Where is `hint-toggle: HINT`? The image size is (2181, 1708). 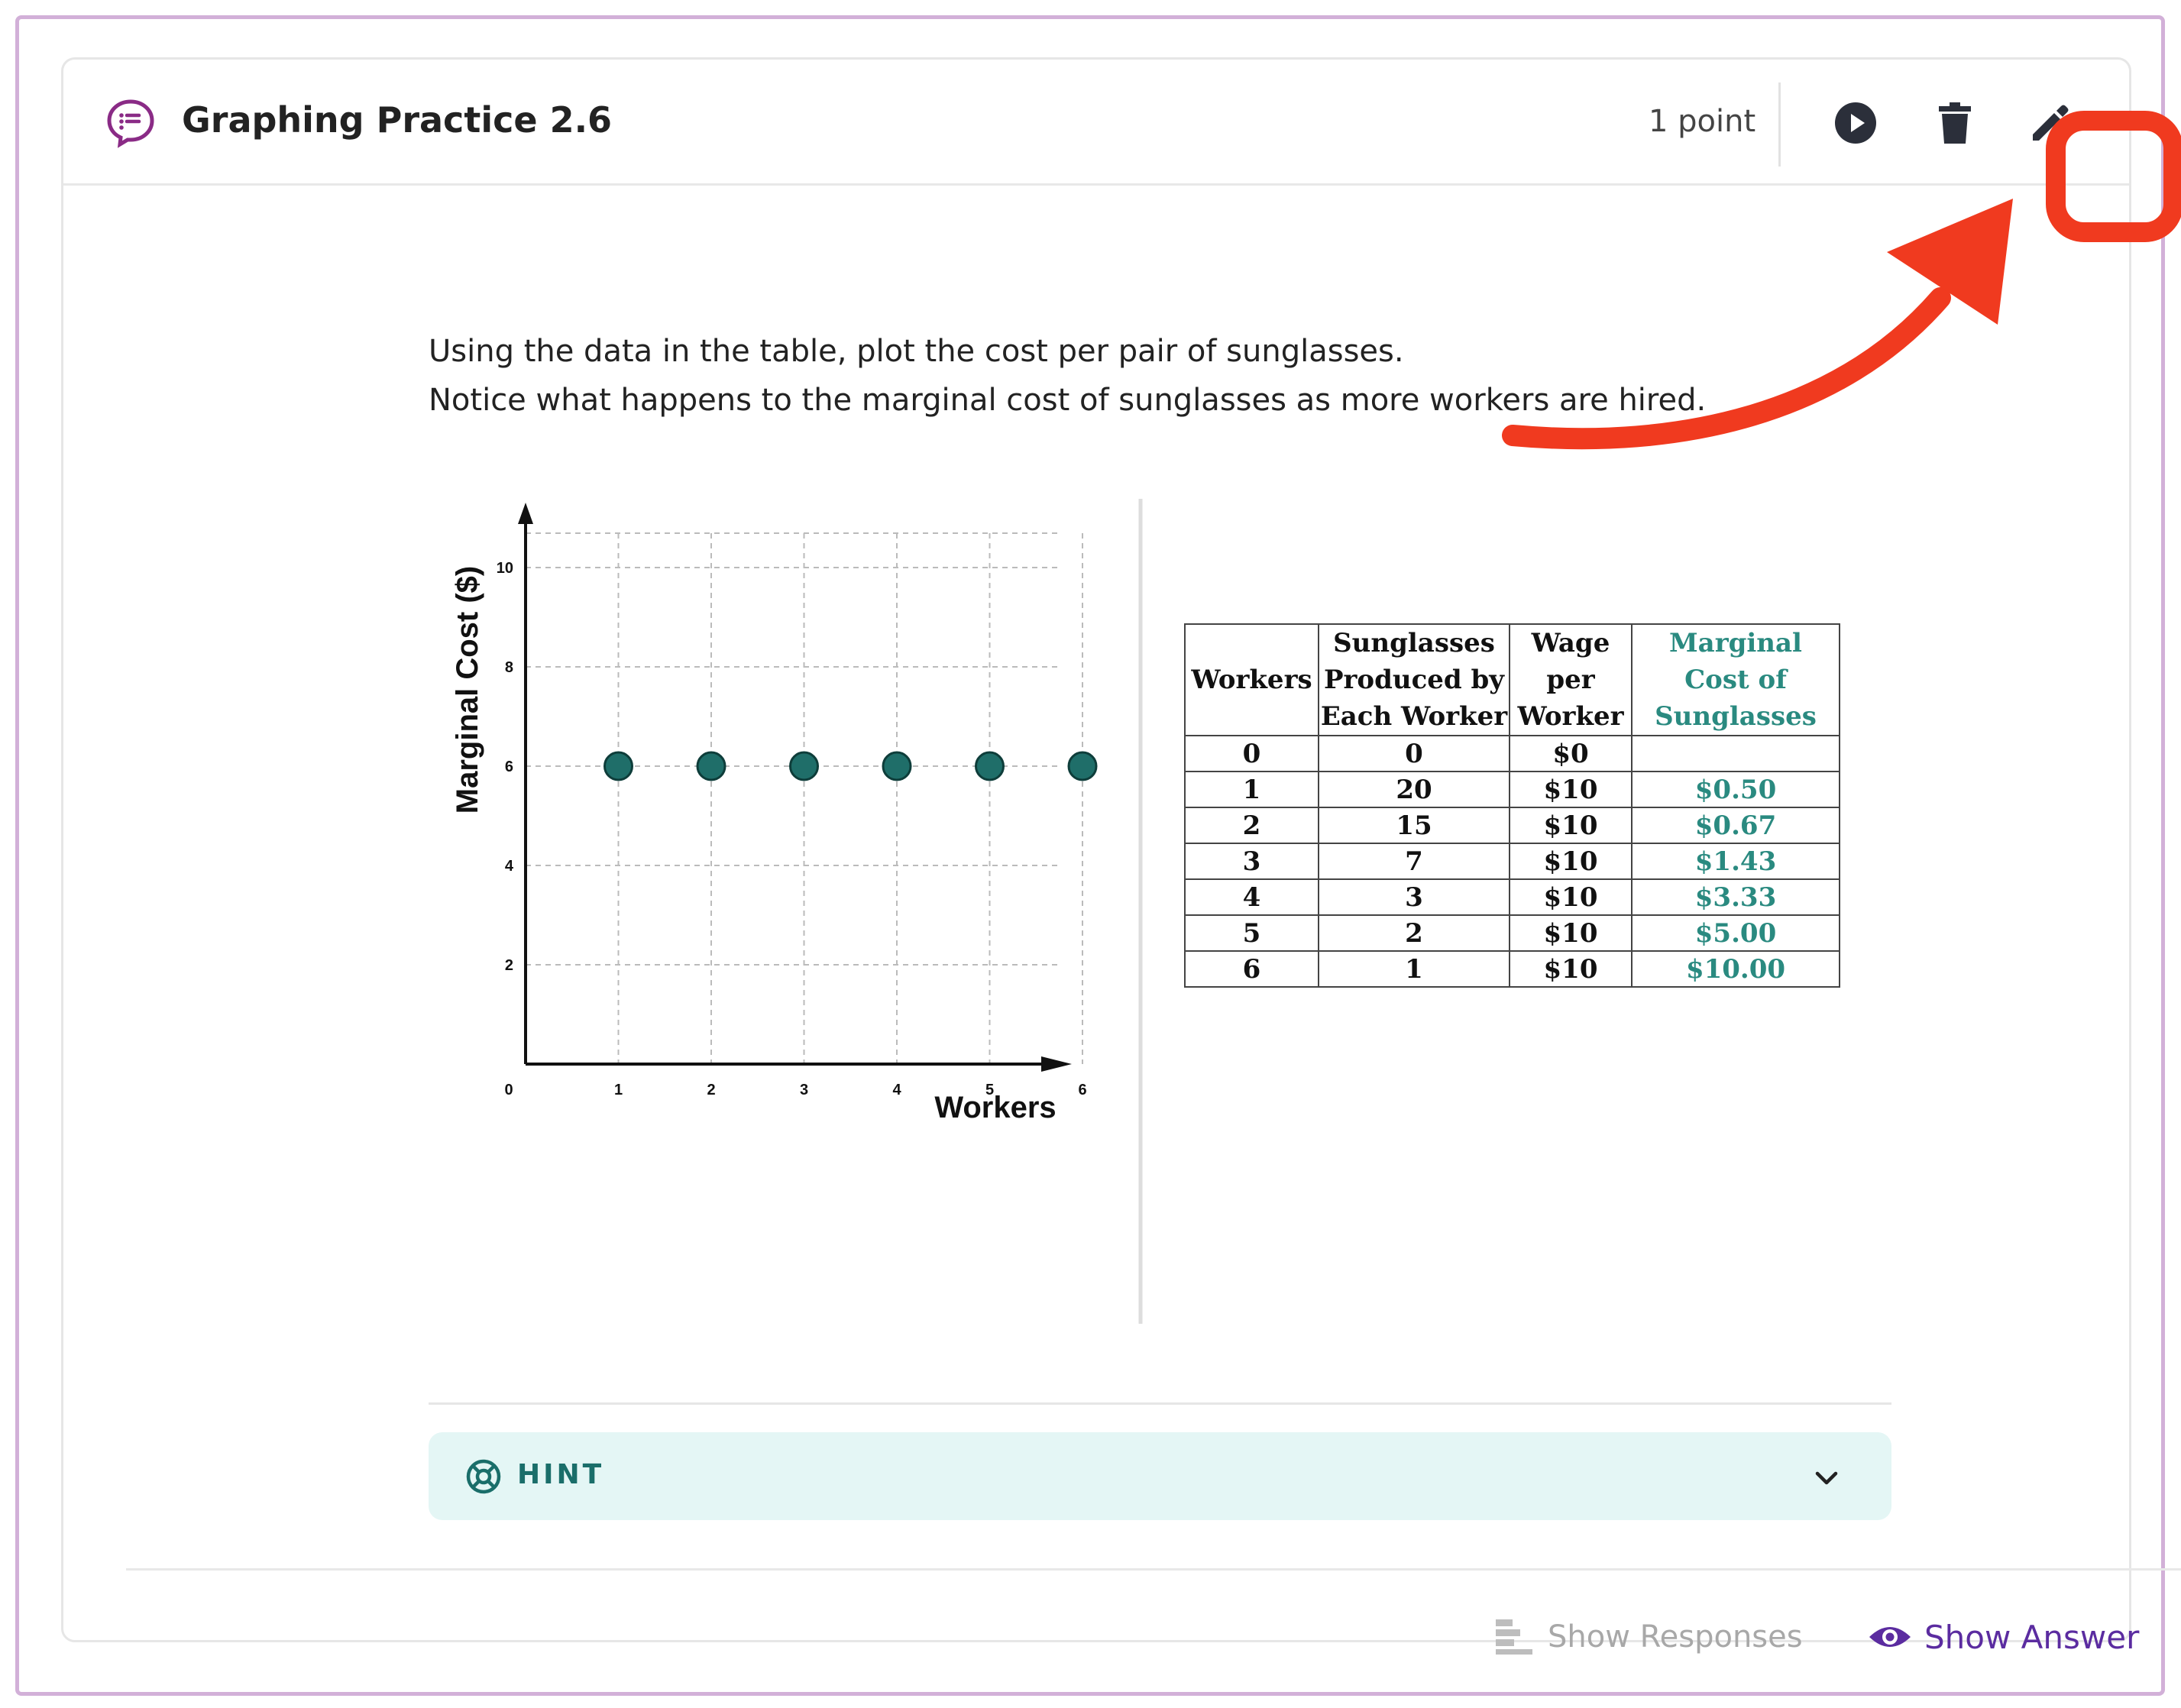
hint-toggle: HINT is located at coordinates (1160, 1476).